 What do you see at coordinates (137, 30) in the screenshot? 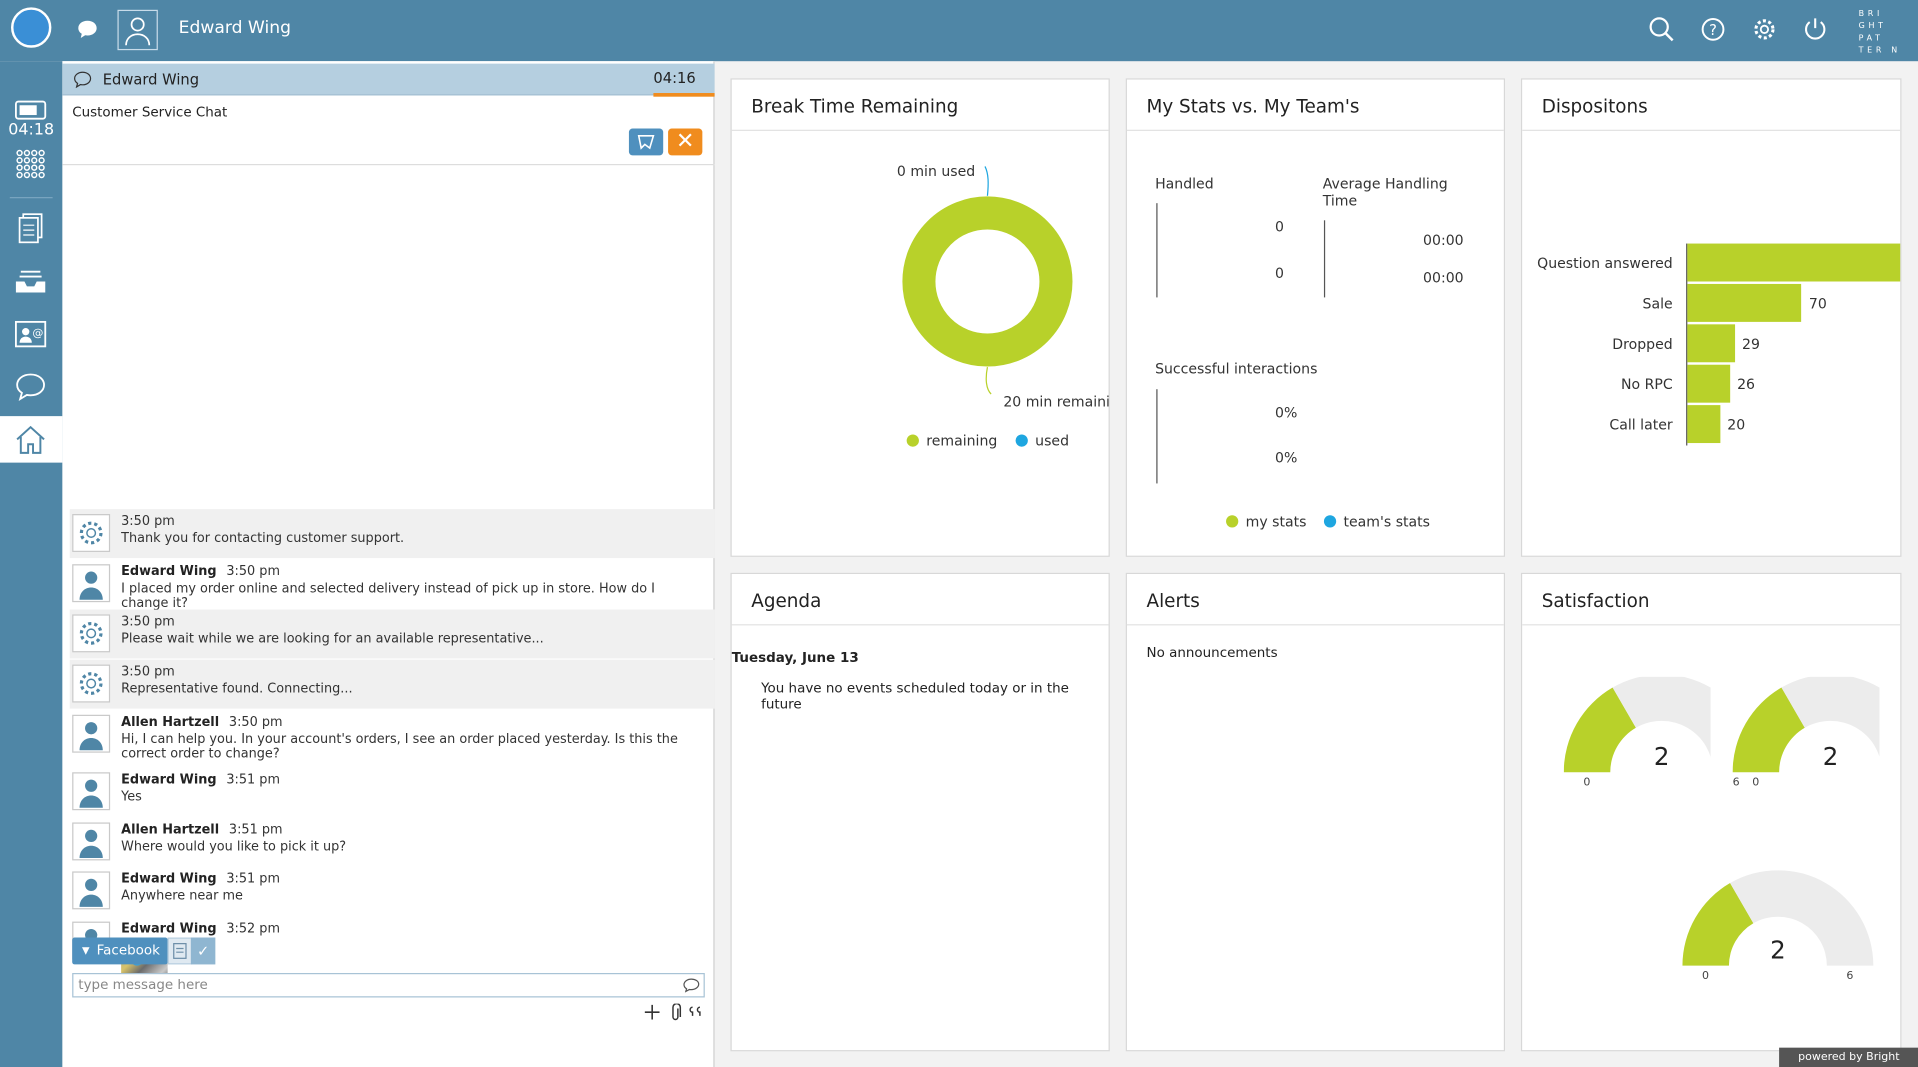
I see `user-avatar` at bounding box center [137, 30].